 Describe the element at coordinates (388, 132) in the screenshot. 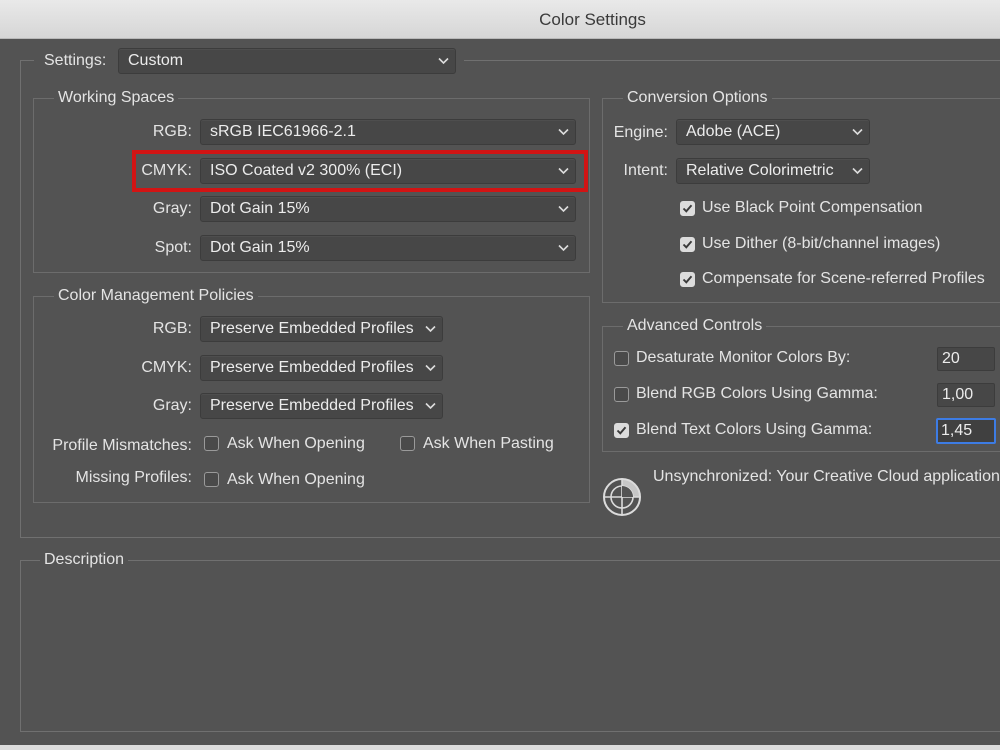

I see `ws-rgb-dropdown: sRGB IEC61966-2.1` at that location.